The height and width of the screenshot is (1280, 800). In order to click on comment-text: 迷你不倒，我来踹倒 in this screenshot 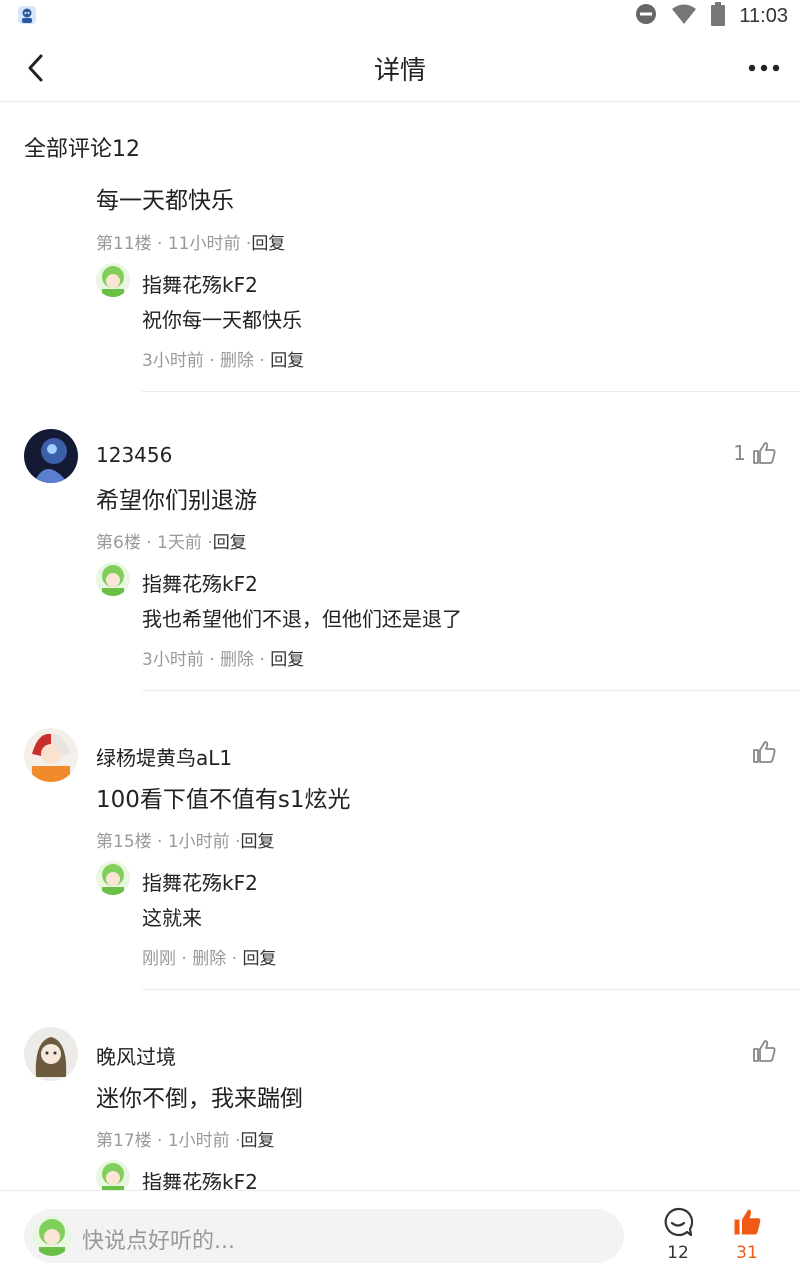, I will do `click(199, 1099)`.